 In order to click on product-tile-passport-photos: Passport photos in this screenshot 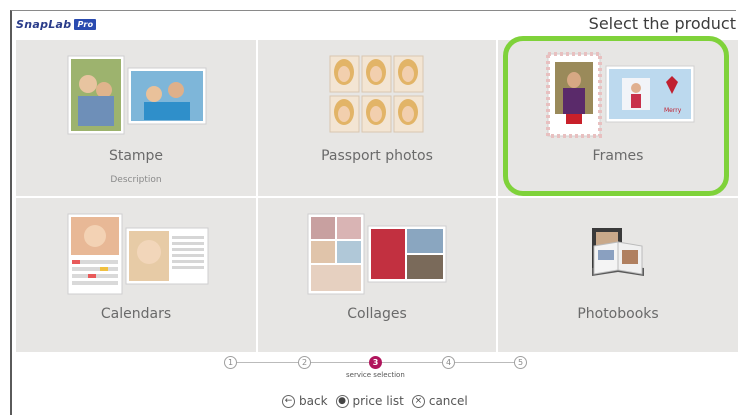, I will do `click(377, 118)`.